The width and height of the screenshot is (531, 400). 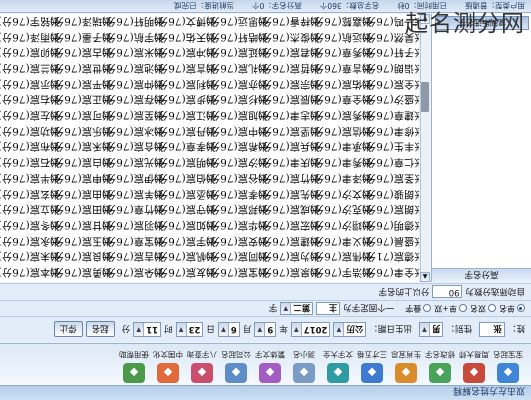 I want to click on toolbar-button-7: ◆ 繁体文字, so click(x=270, y=365).